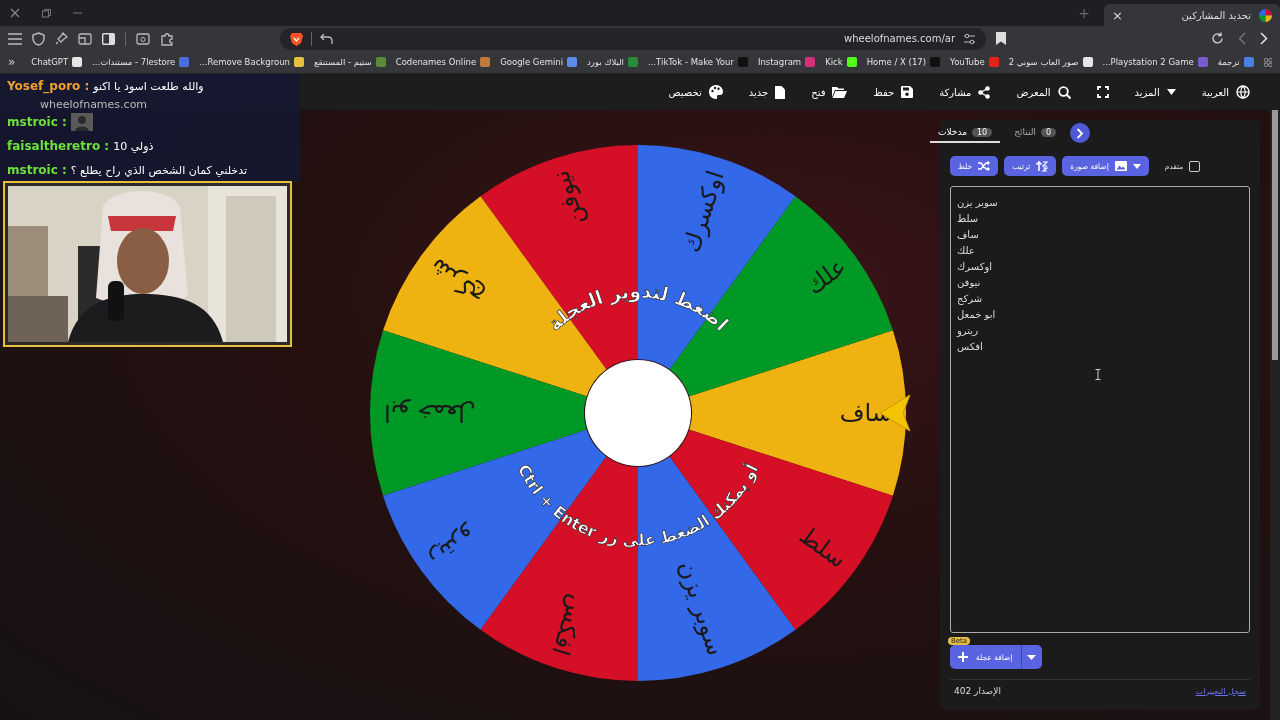  Describe the element at coordinates (1225, 92) in the screenshot. I see `nav-button: العربية` at that location.